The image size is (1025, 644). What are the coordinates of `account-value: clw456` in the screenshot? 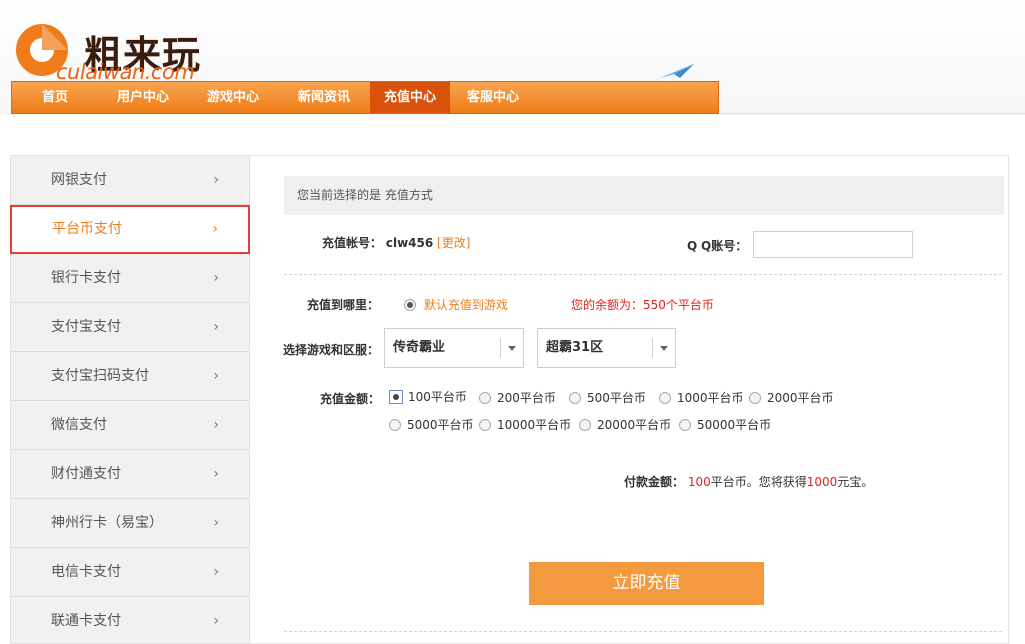 It's located at (409, 243).